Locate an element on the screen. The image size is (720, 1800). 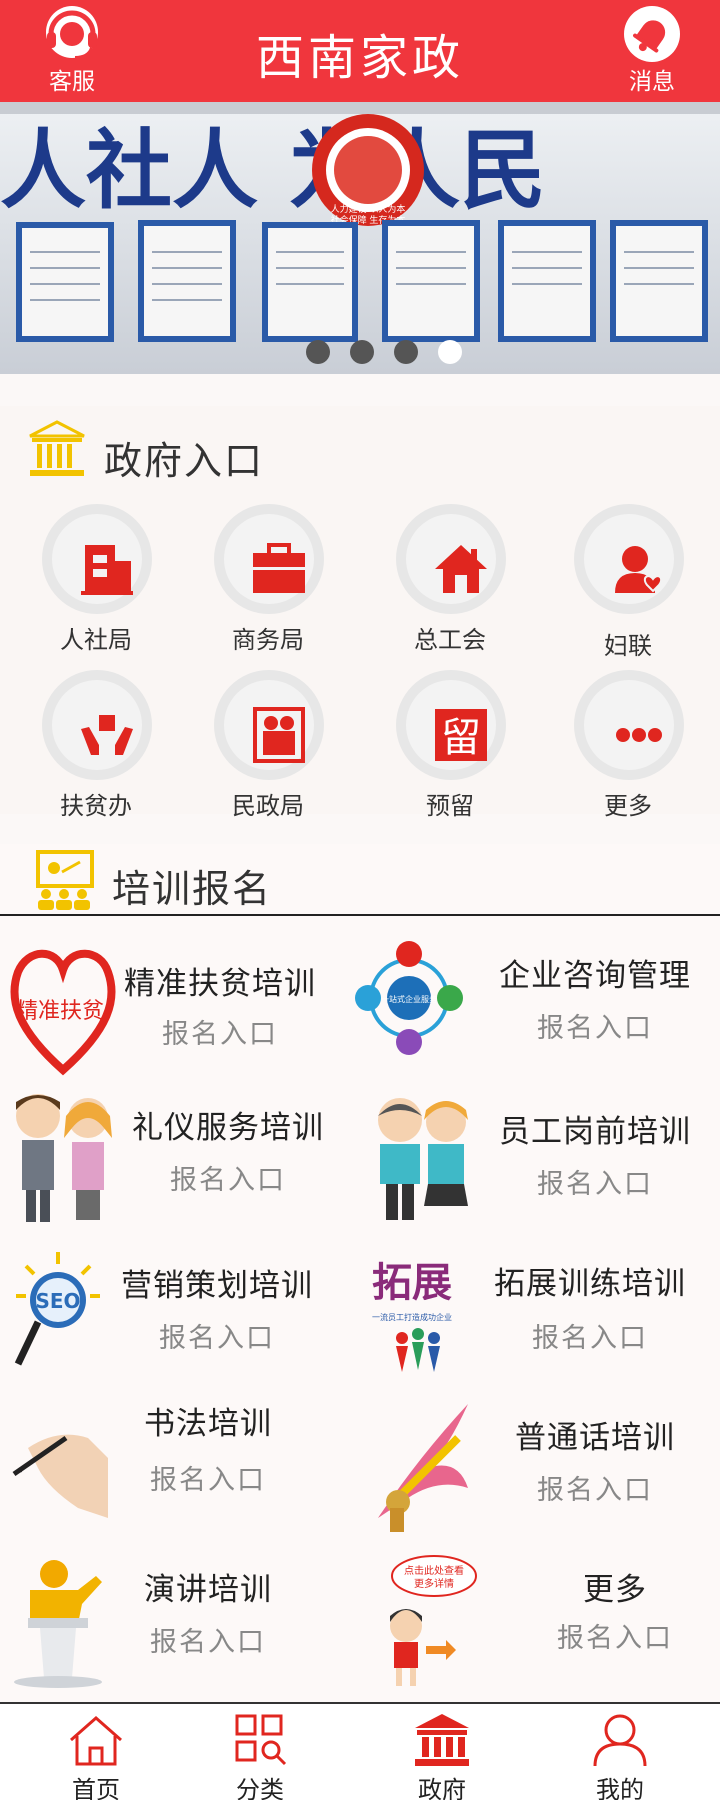
banner-wall-text: 人社人 为人民 is located at coordinates (273, 170).